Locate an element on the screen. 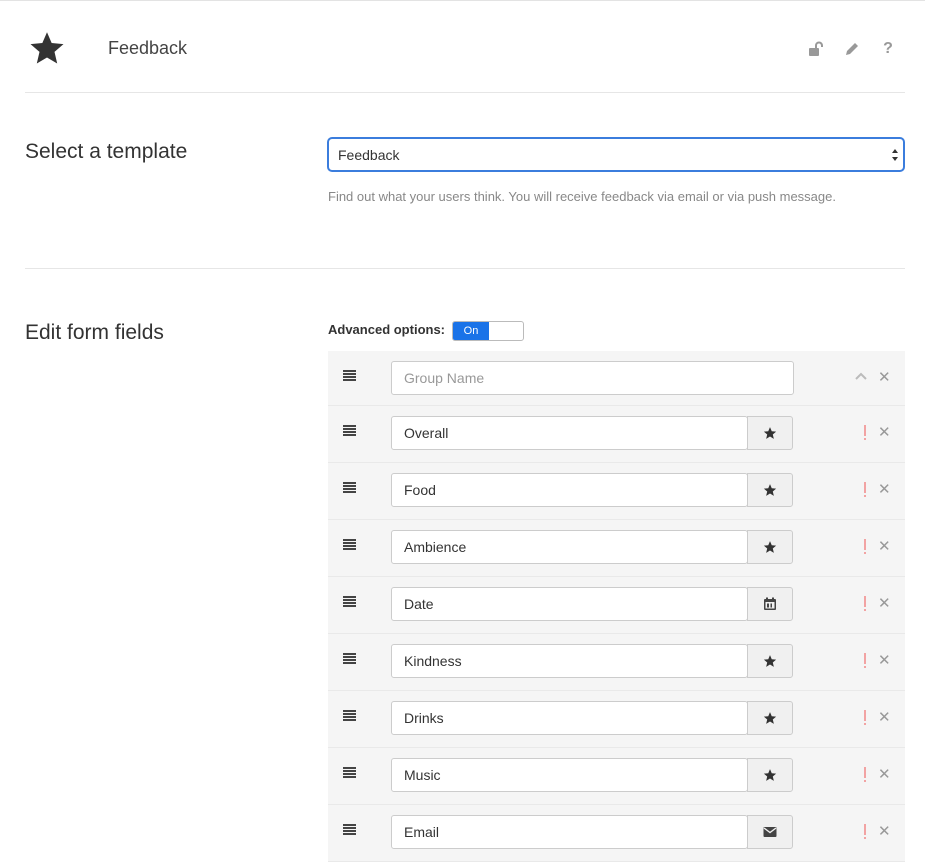  form-field-row: Food ✕ is located at coordinates (616, 491).